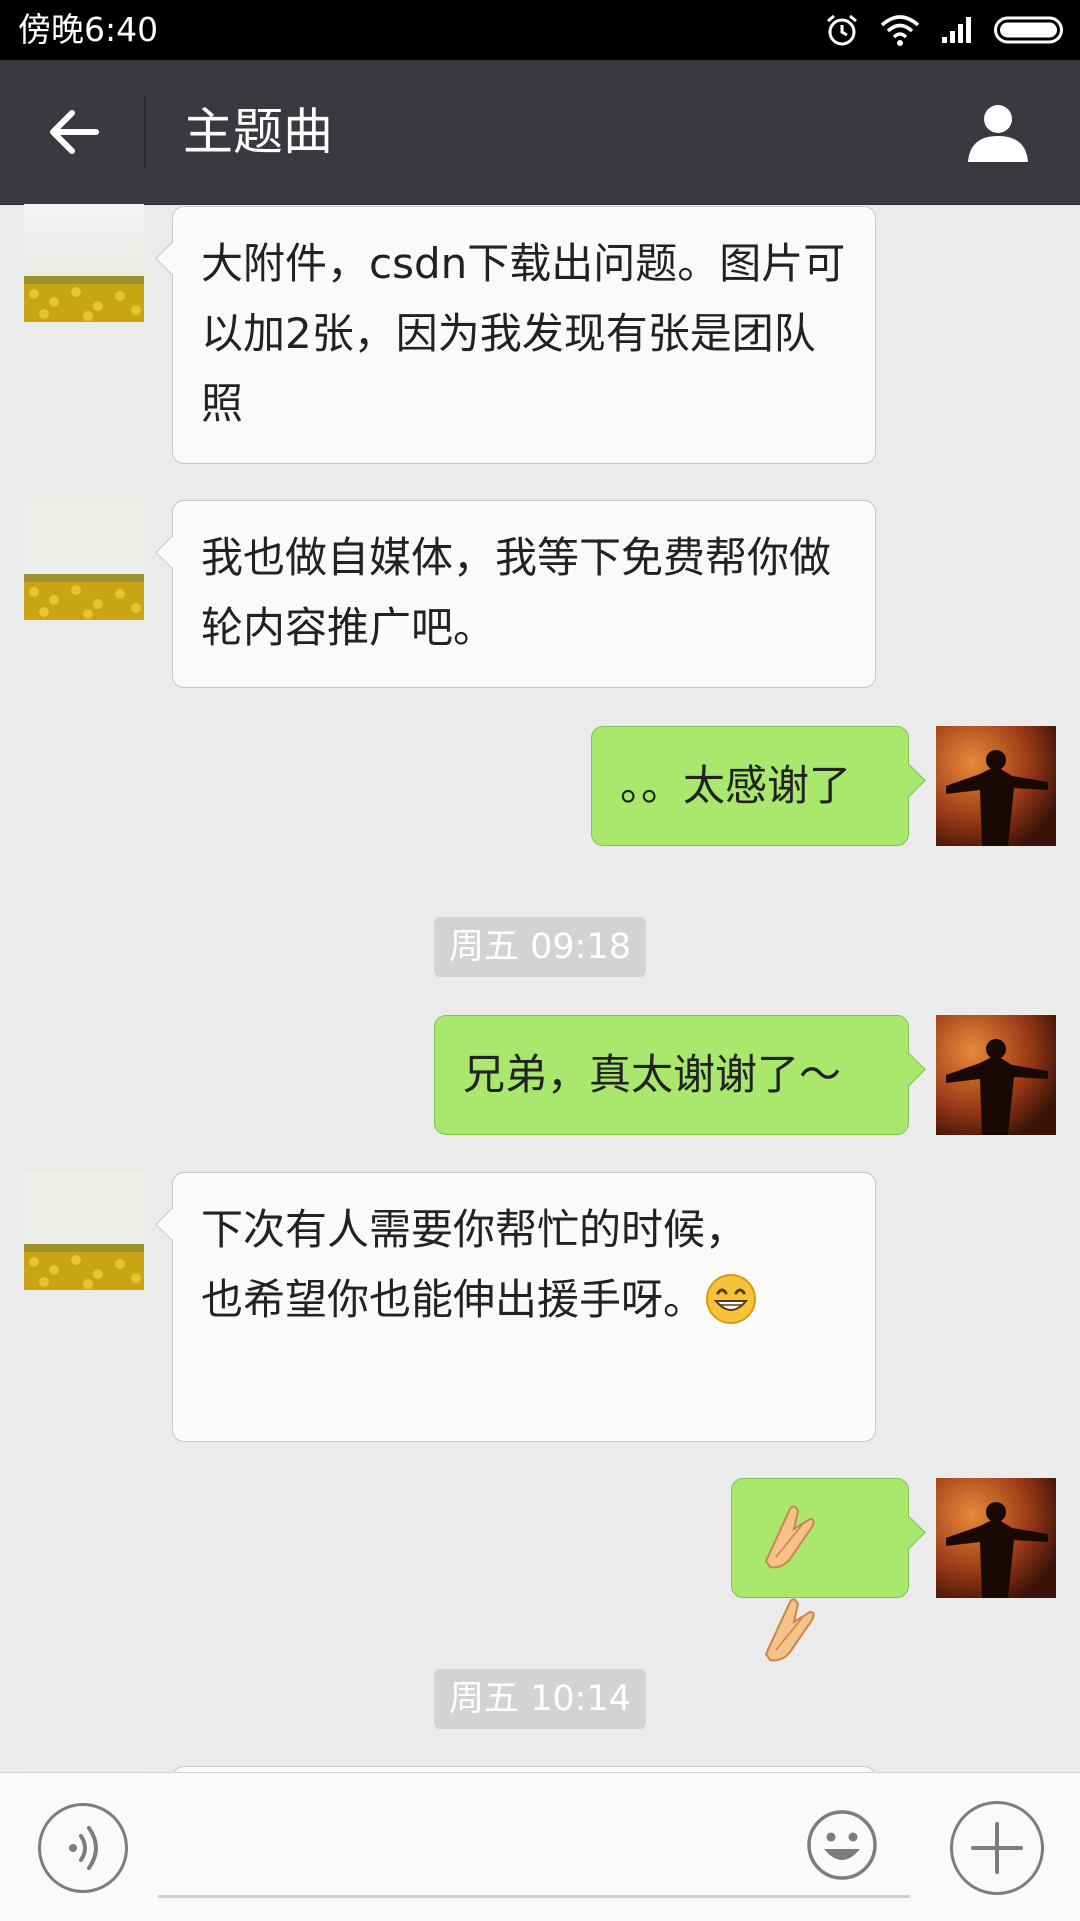 This screenshot has width=1080, height=1921. What do you see at coordinates (736, 785) in the screenshot?
I see `message-text: 。。太感谢了` at bounding box center [736, 785].